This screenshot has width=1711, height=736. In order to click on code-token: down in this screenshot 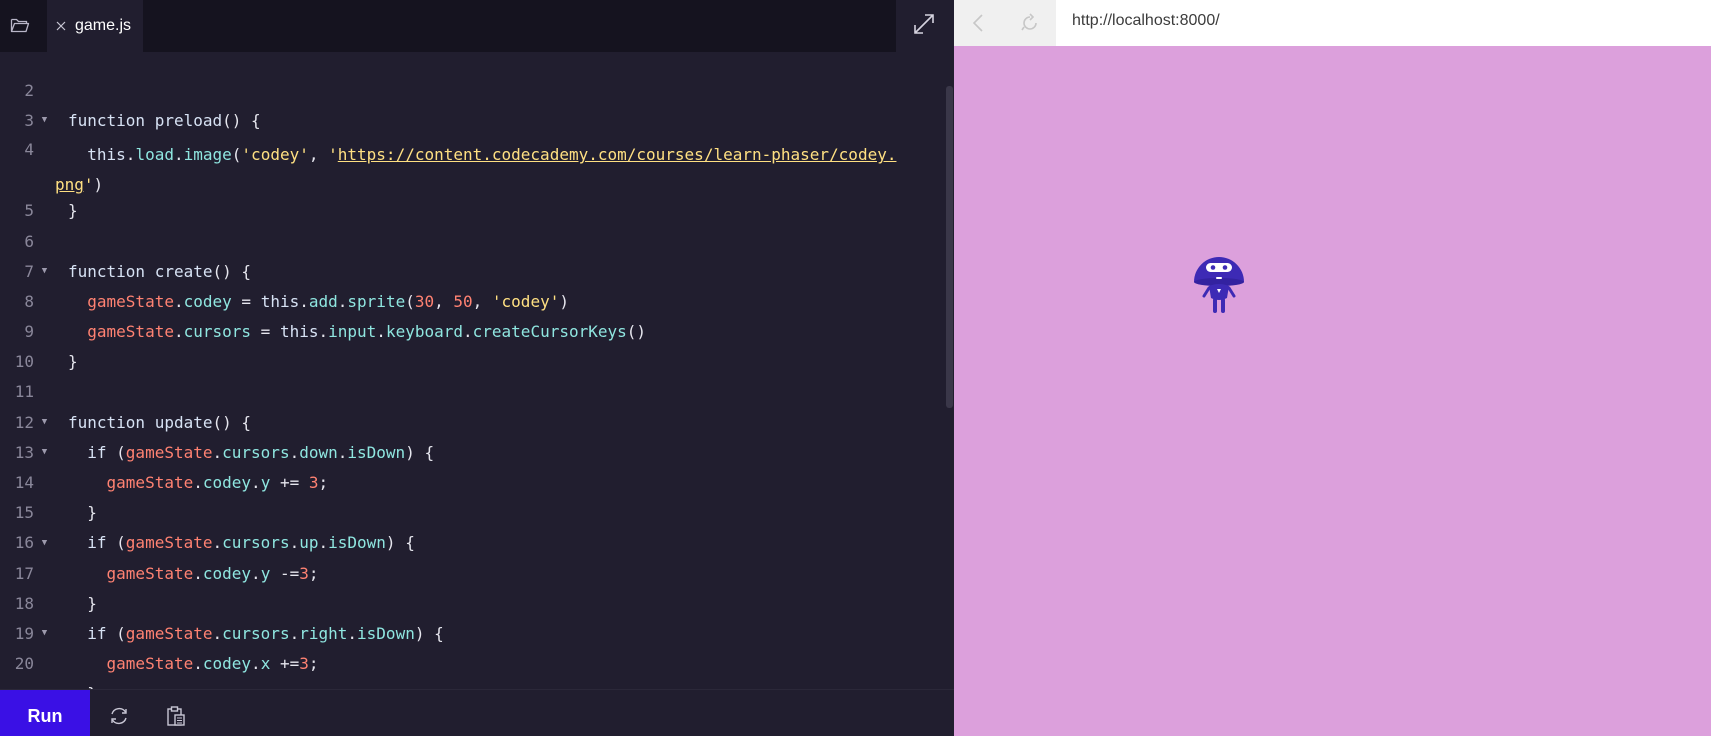, I will do `click(318, 452)`.